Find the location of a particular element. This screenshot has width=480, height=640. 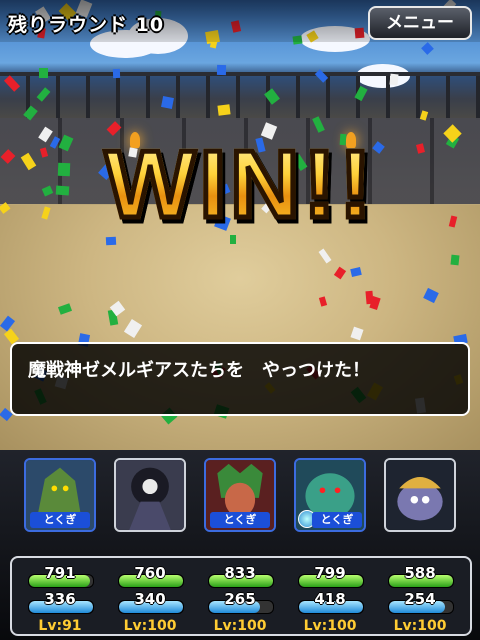

party-member-4-stats: 799 418 Lv:100 is located at coordinates (330, 598).